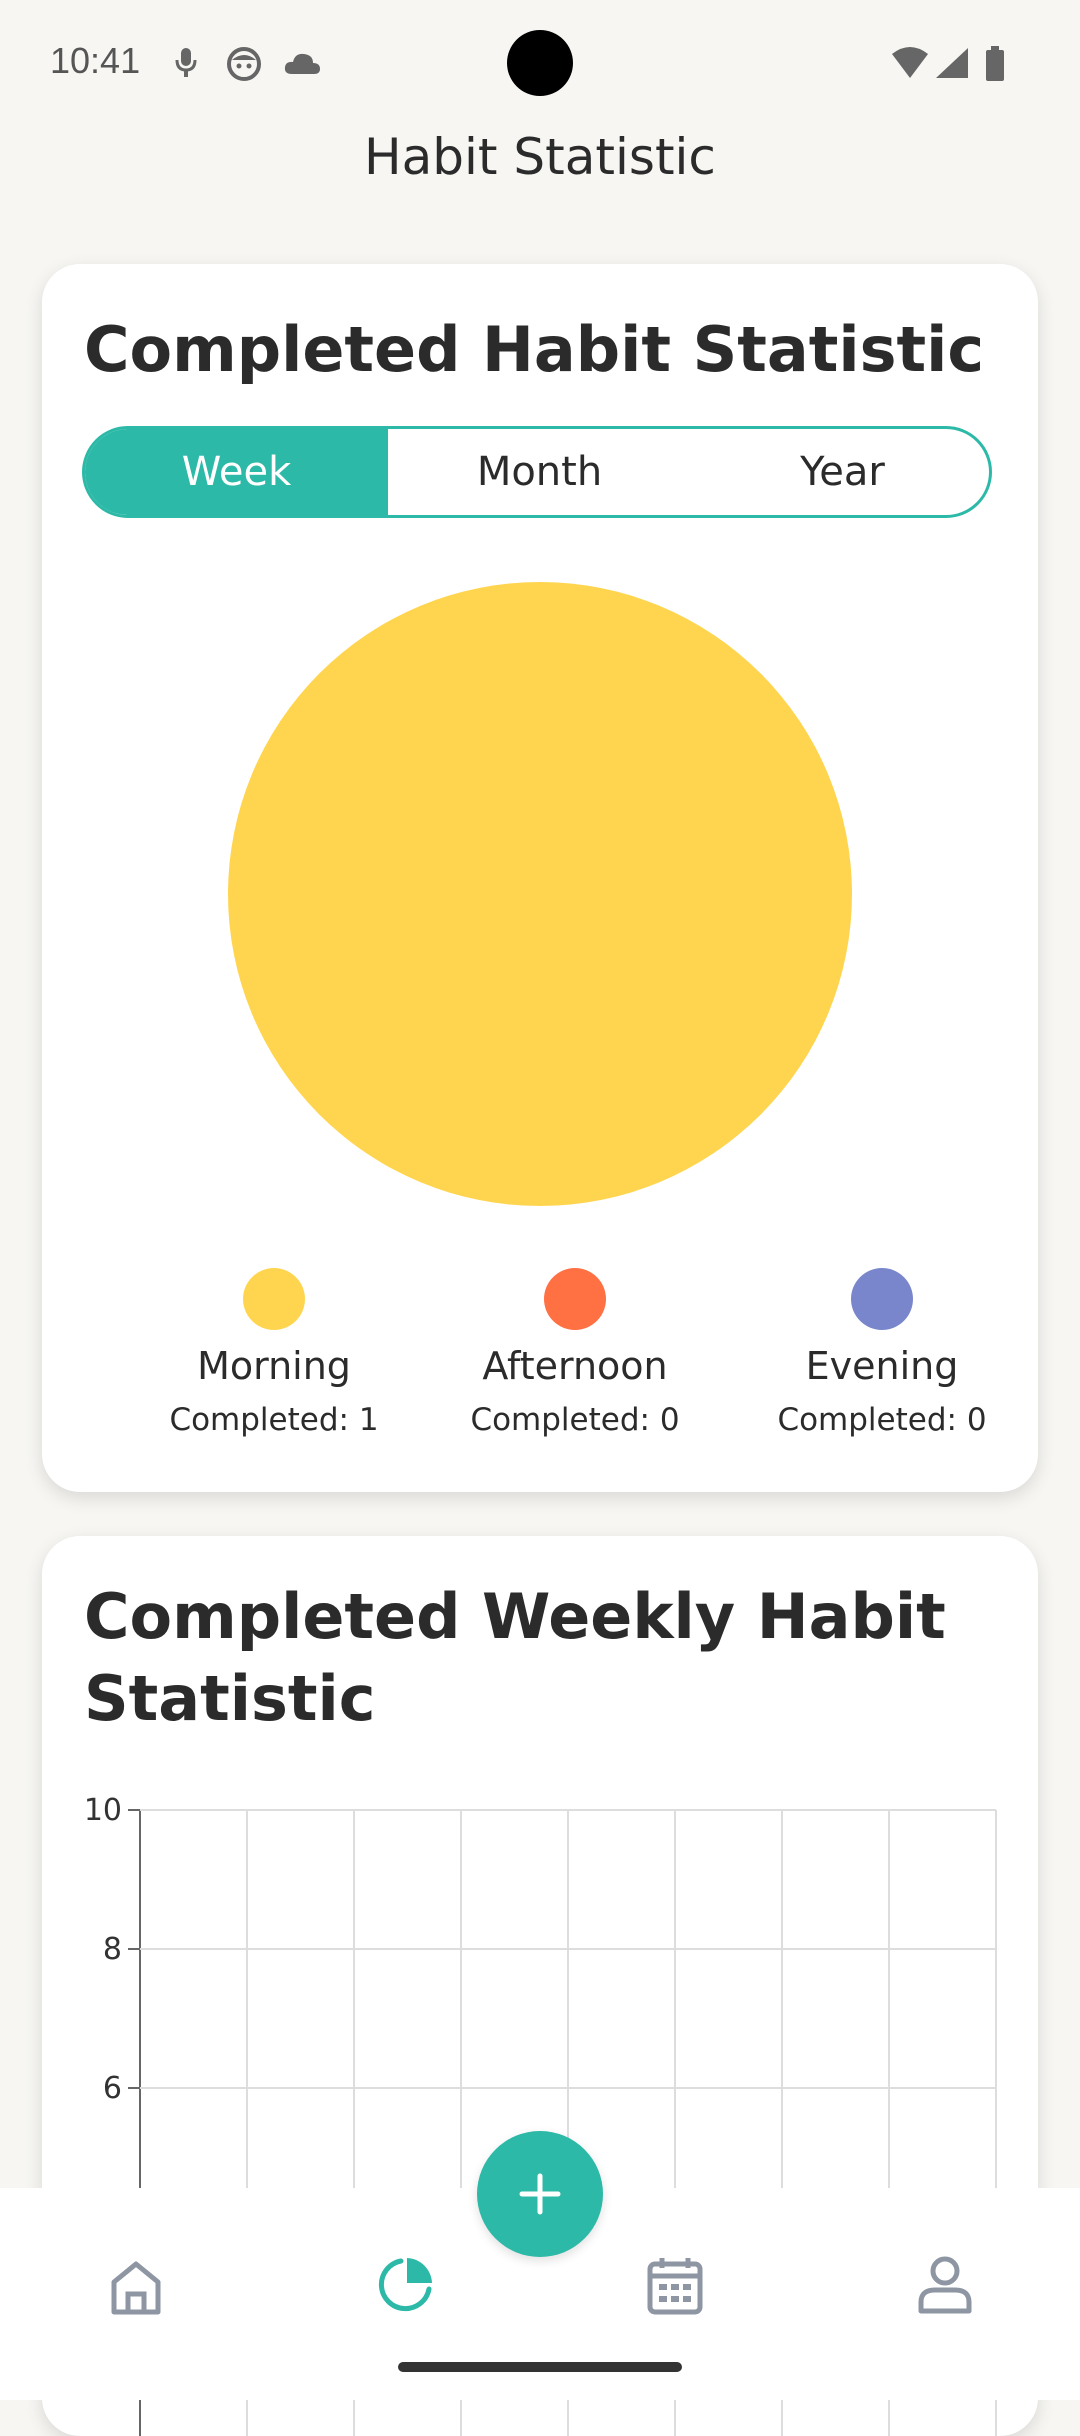  Describe the element at coordinates (882, 1366) in the screenshot. I see `legend-label: Evening` at that location.